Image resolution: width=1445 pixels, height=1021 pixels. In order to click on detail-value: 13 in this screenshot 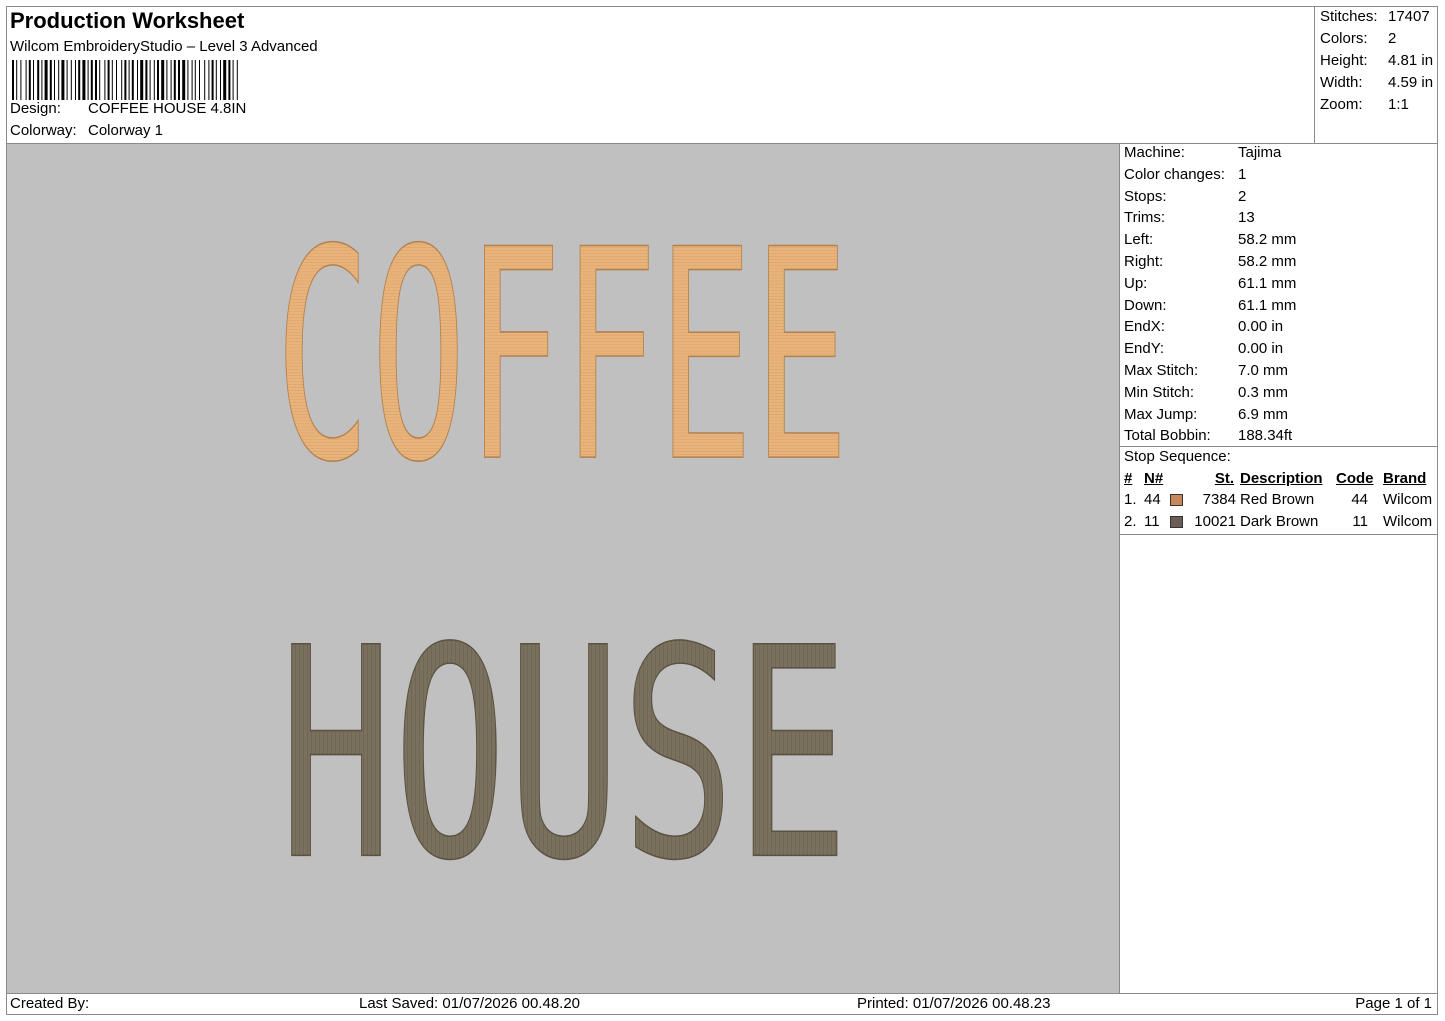, I will do `click(1246, 218)`.